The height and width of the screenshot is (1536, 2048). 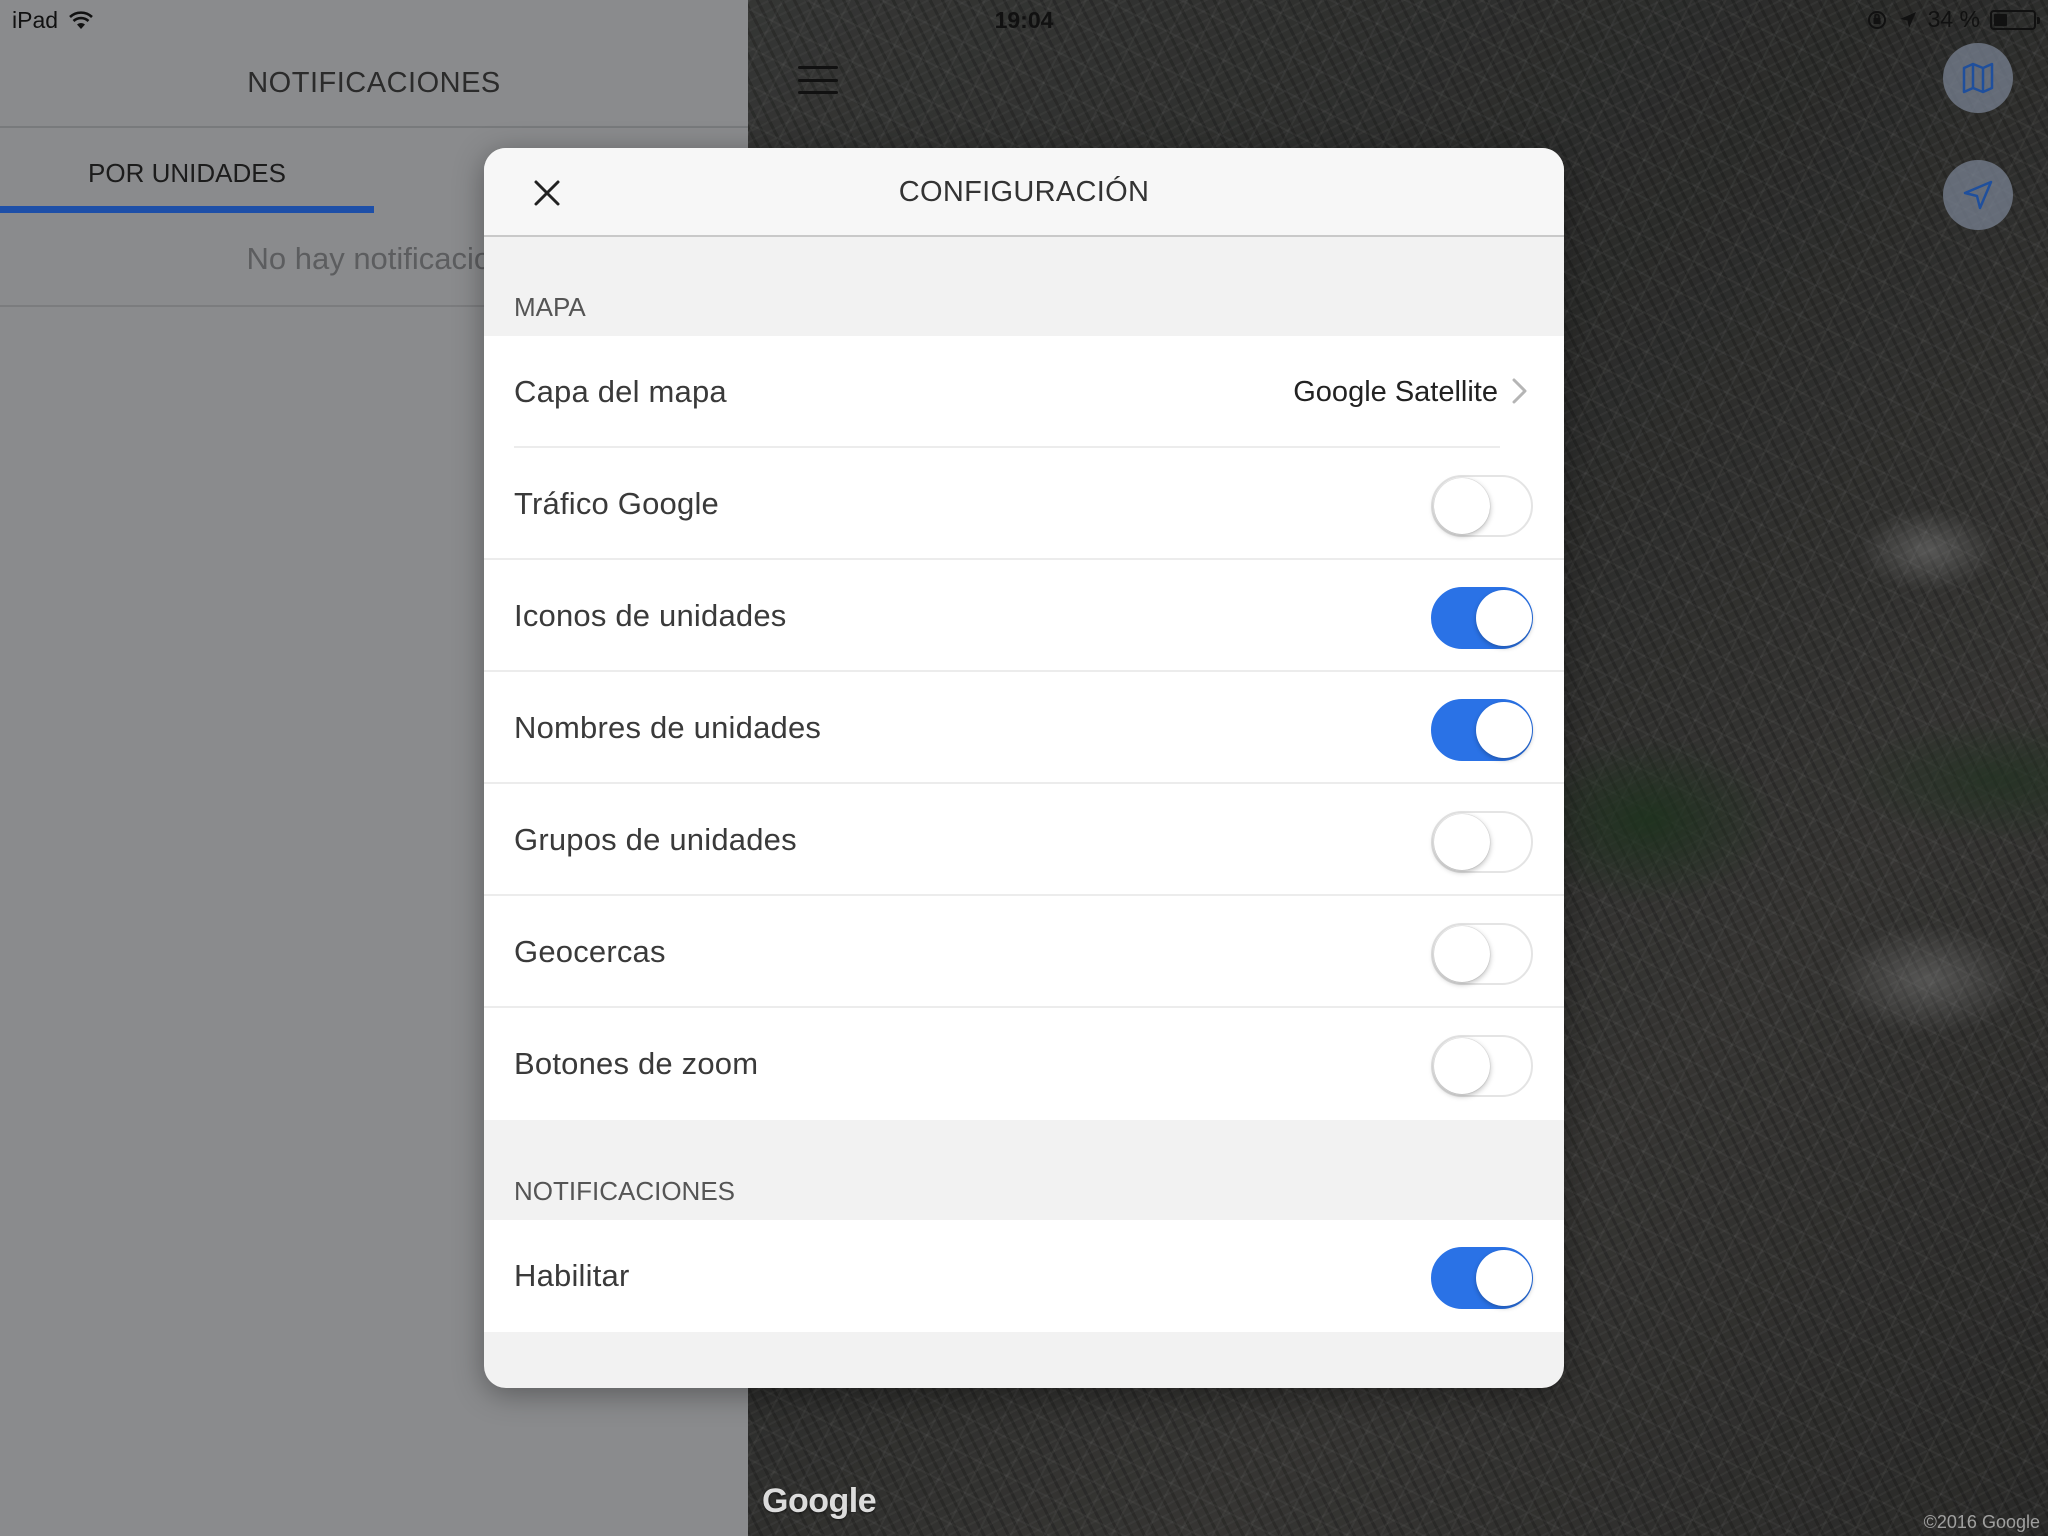 I want to click on toggle-grupos-de-unidades, so click(x=1482, y=842).